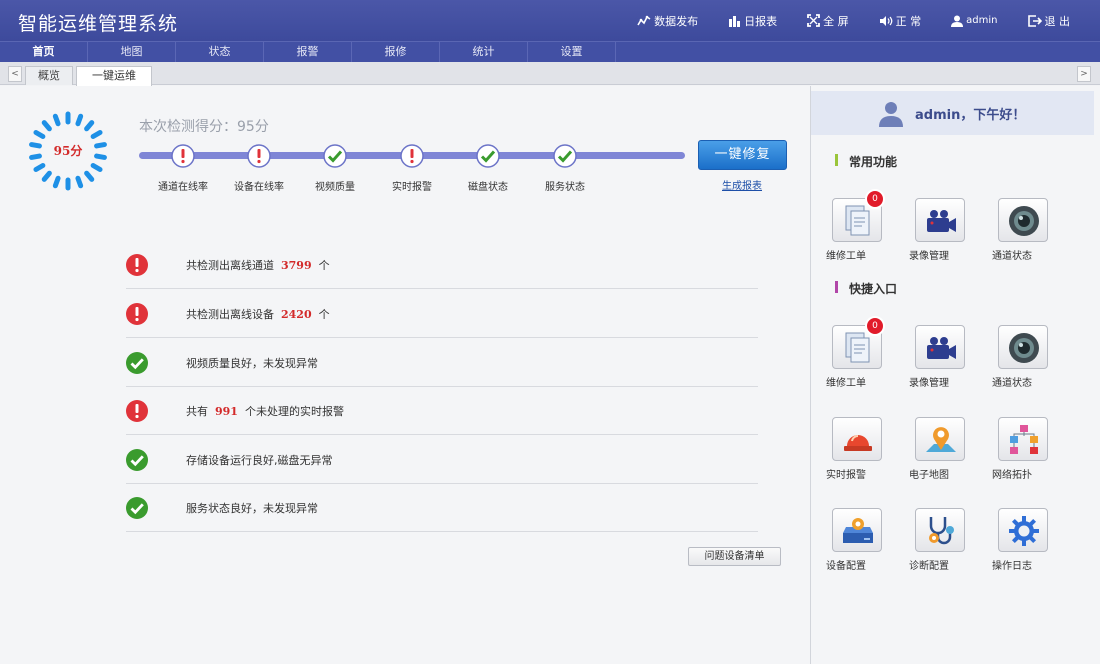 This screenshot has height=664, width=1100. Describe the element at coordinates (183, 156) in the screenshot. I see `step-channel-online-error-icon` at that location.